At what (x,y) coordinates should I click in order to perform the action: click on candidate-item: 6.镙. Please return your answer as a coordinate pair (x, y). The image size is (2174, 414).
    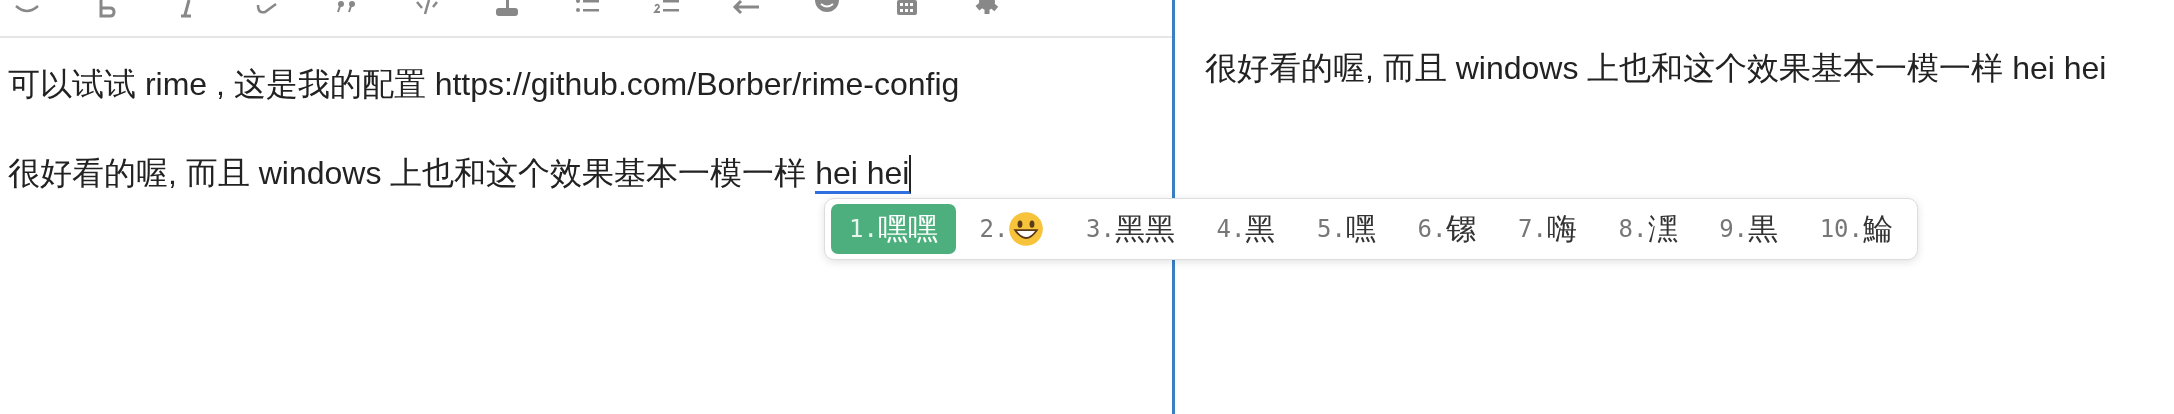
    Looking at the image, I should click on (1447, 229).